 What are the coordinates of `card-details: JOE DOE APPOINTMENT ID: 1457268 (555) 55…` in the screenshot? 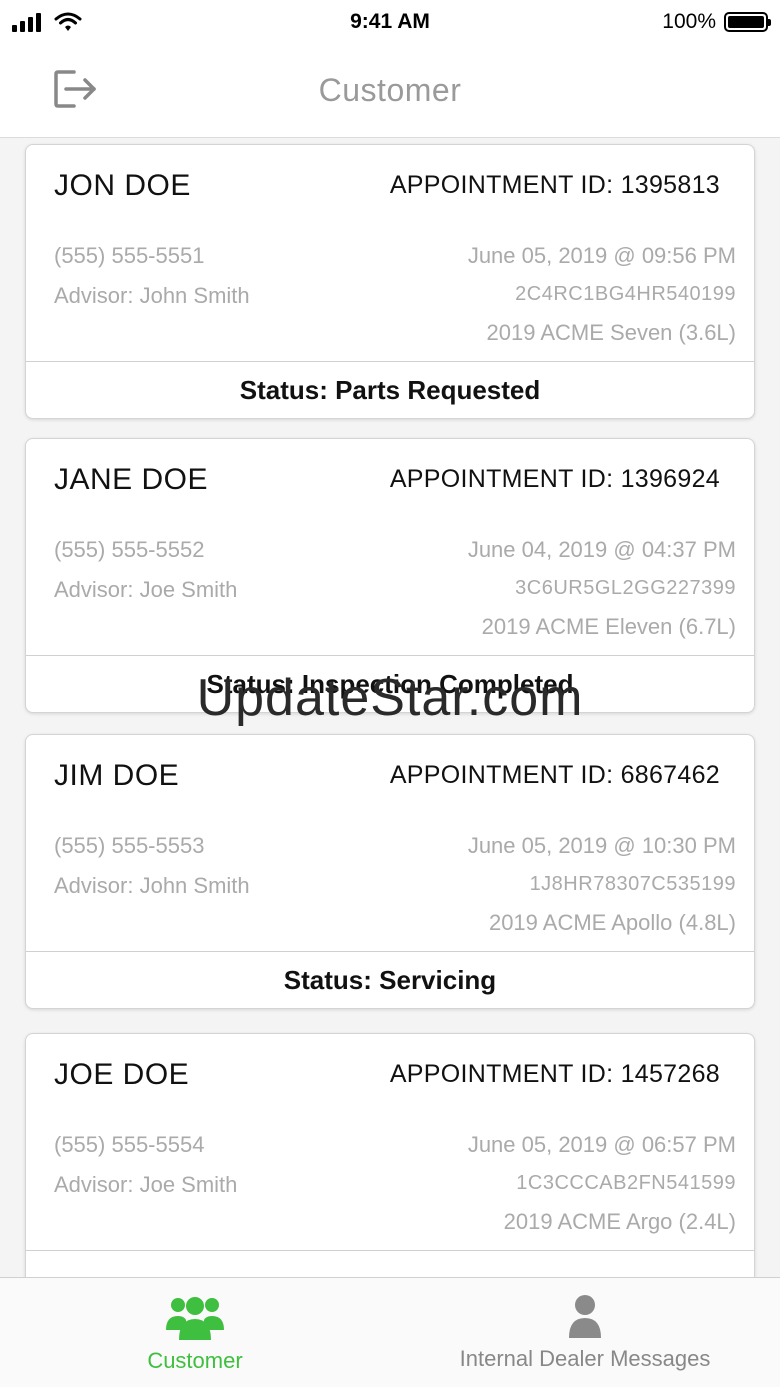 It's located at (390, 1142).